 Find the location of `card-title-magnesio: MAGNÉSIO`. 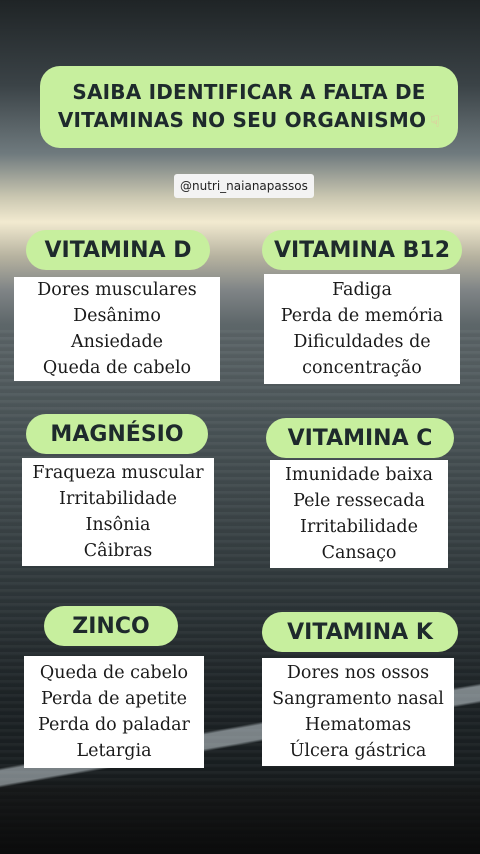

card-title-magnesio: MAGNÉSIO is located at coordinates (117, 434).